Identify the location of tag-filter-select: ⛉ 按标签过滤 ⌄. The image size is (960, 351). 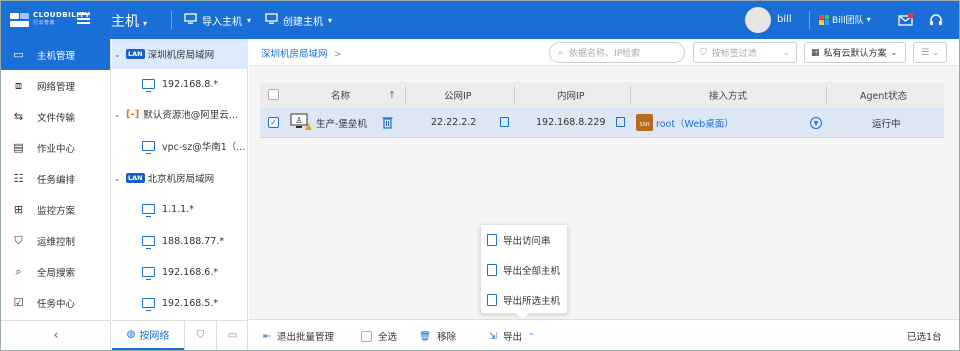
(745, 52).